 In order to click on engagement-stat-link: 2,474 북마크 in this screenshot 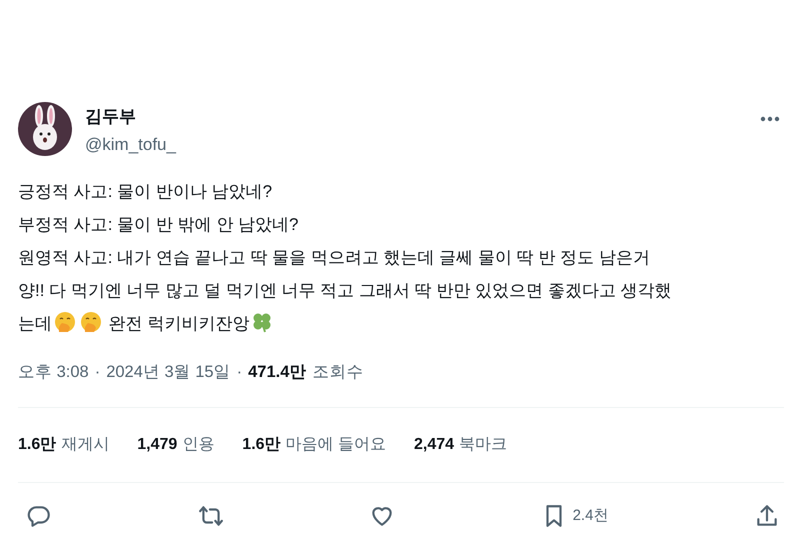, I will do `click(461, 444)`.